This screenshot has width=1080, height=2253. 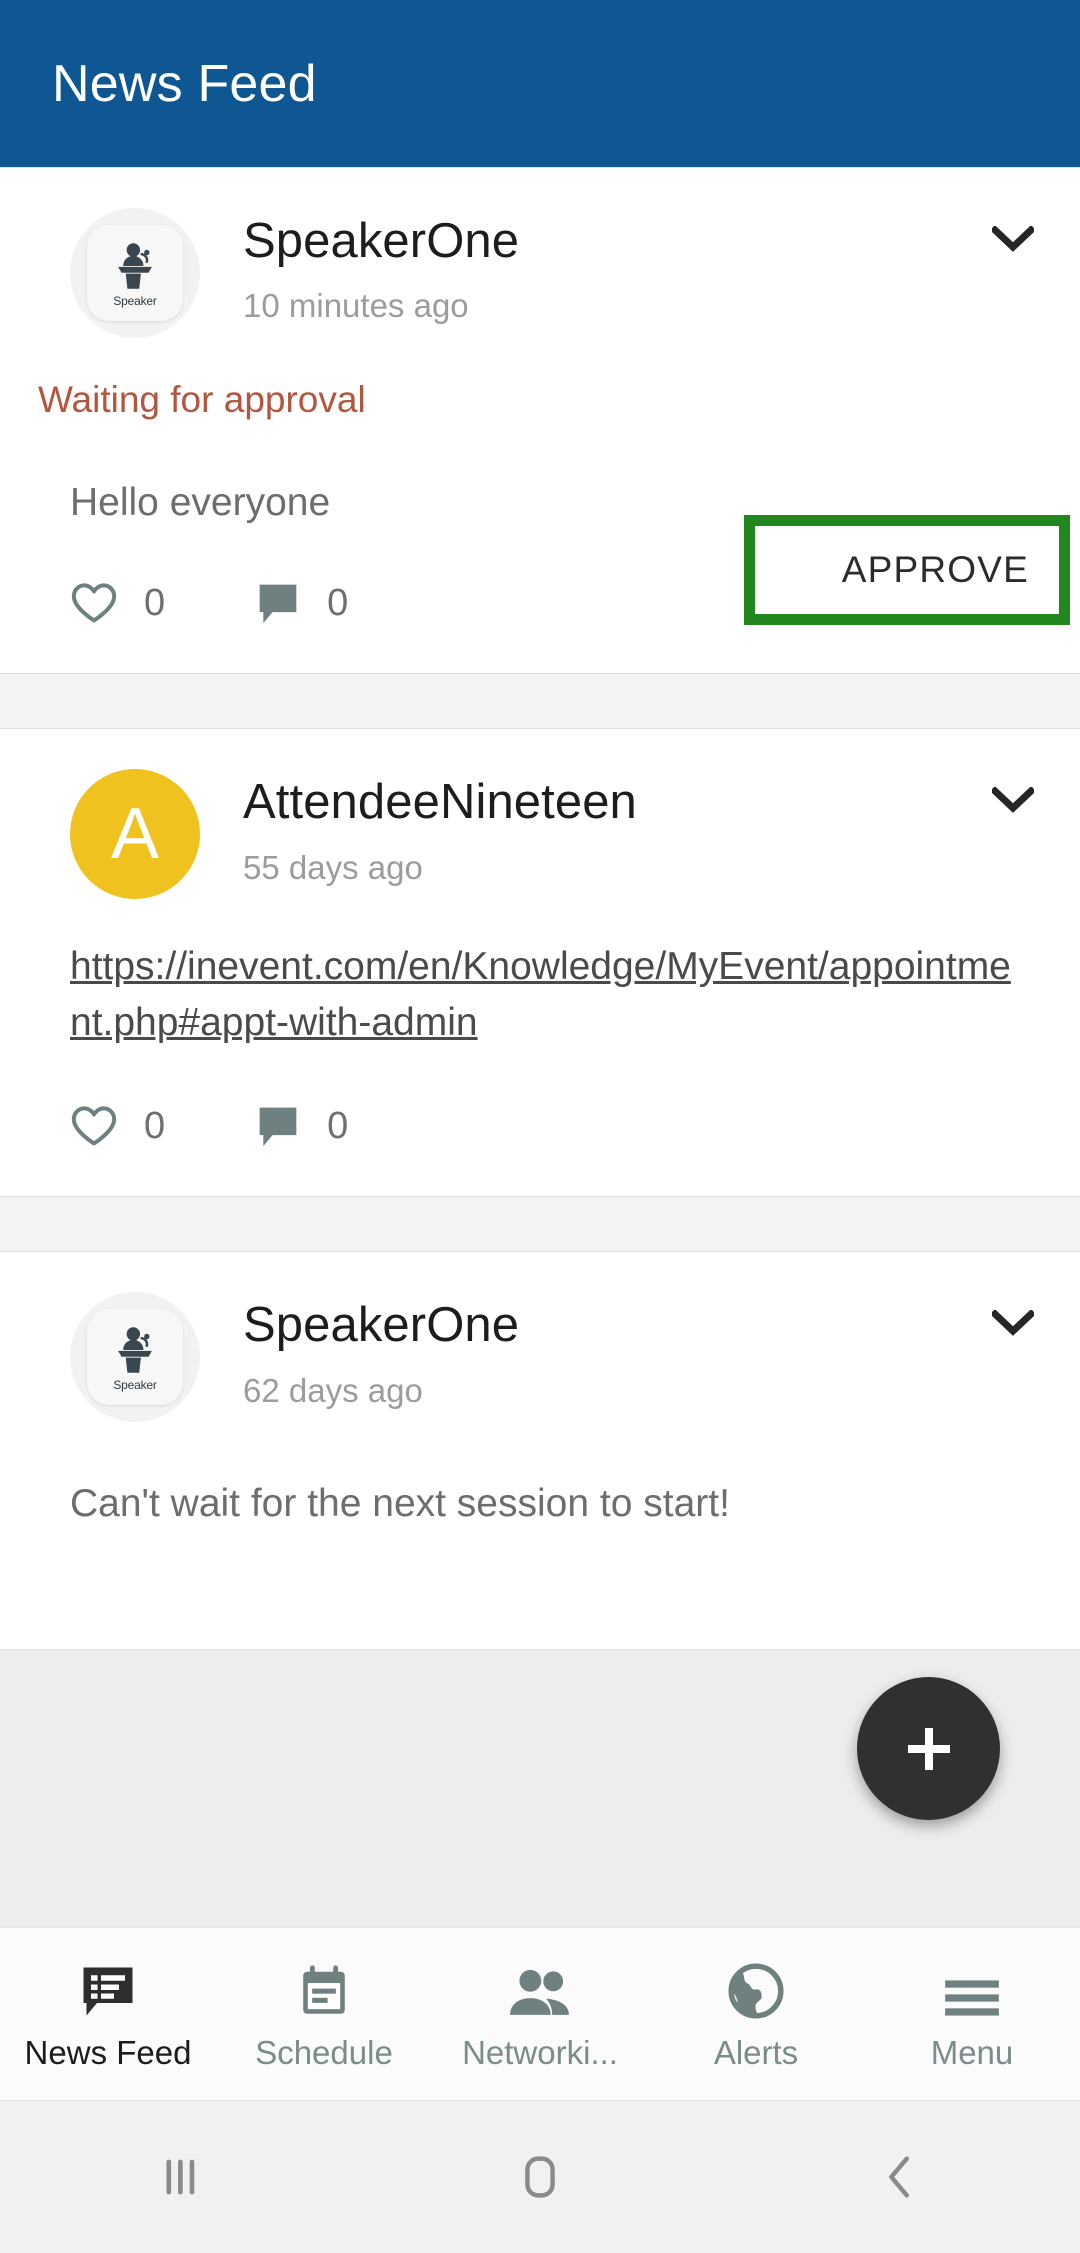 I want to click on page-title: News Feed, so click(x=184, y=83).